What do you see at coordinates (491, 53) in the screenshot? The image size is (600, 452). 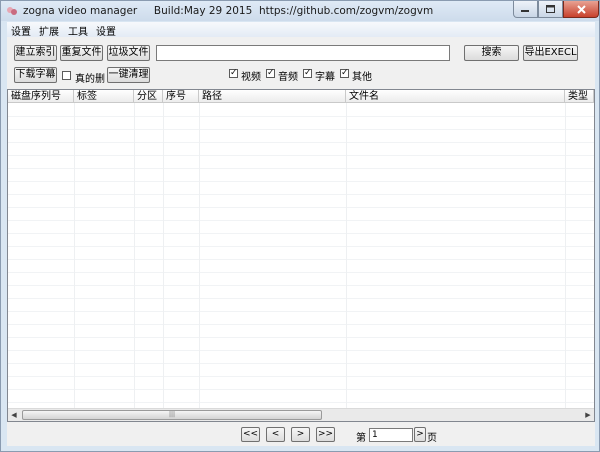 I see `search-button: 搜索` at bounding box center [491, 53].